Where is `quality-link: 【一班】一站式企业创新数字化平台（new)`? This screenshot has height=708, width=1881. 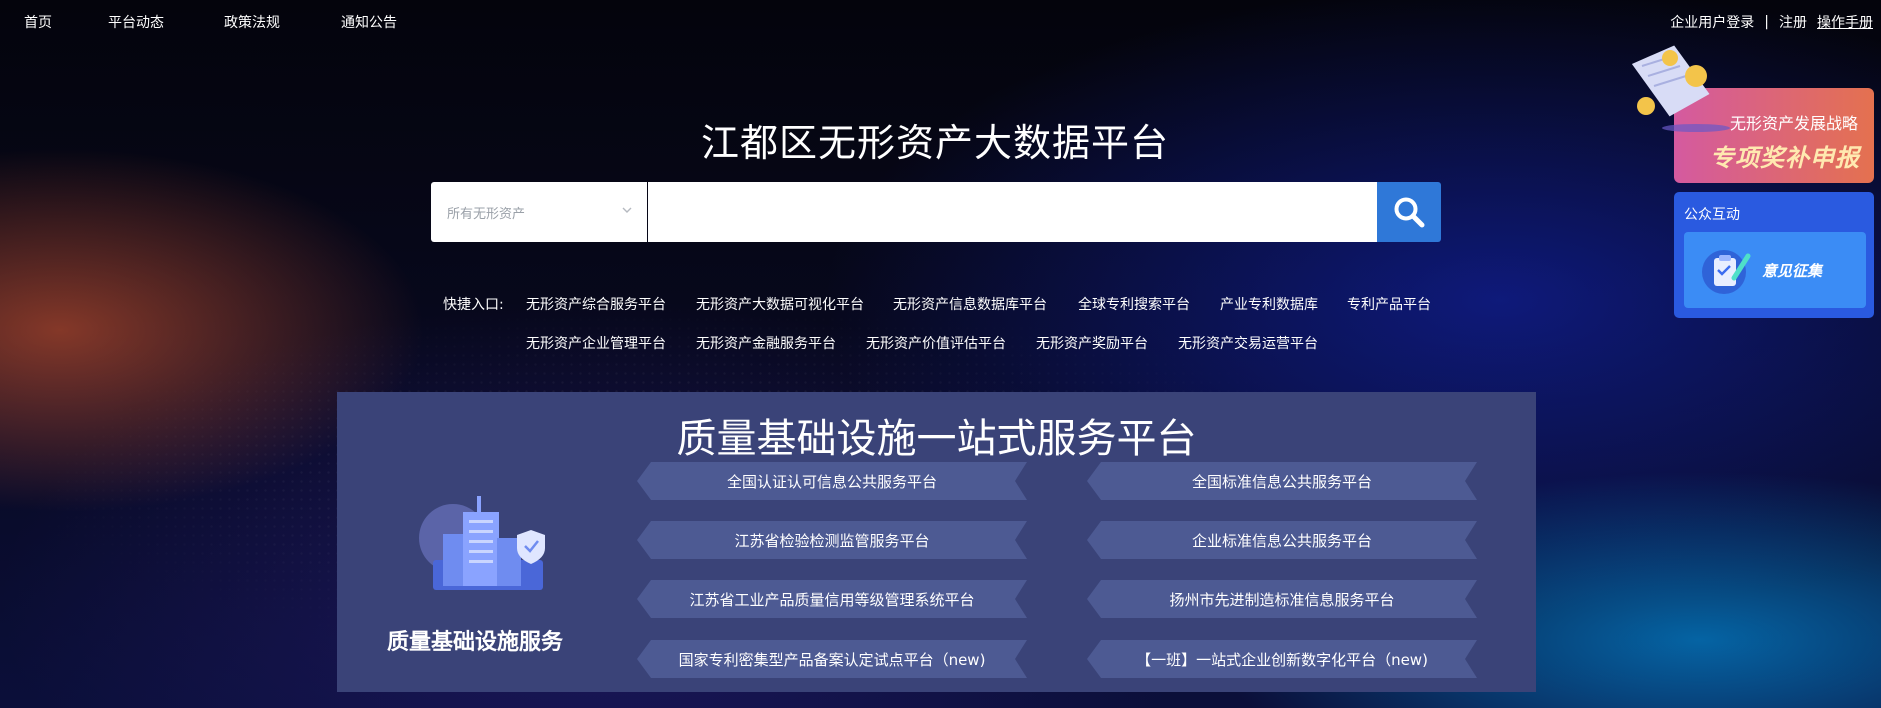 quality-link: 【一班】一站式企业创新数字化平台（new) is located at coordinates (1282, 659).